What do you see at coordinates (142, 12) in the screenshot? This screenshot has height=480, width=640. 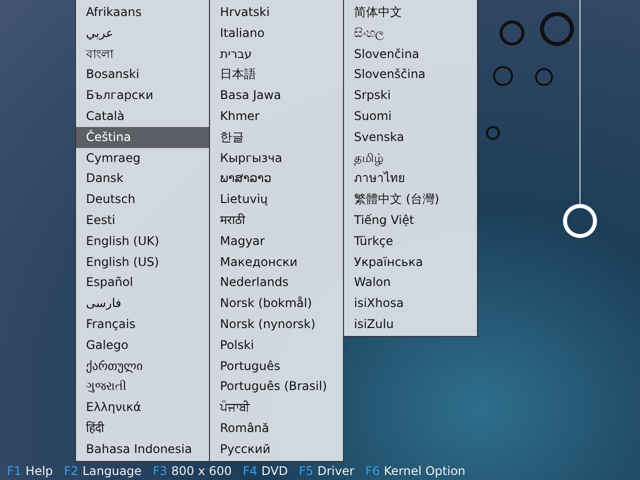 I see `language-option: Afrikaans` at bounding box center [142, 12].